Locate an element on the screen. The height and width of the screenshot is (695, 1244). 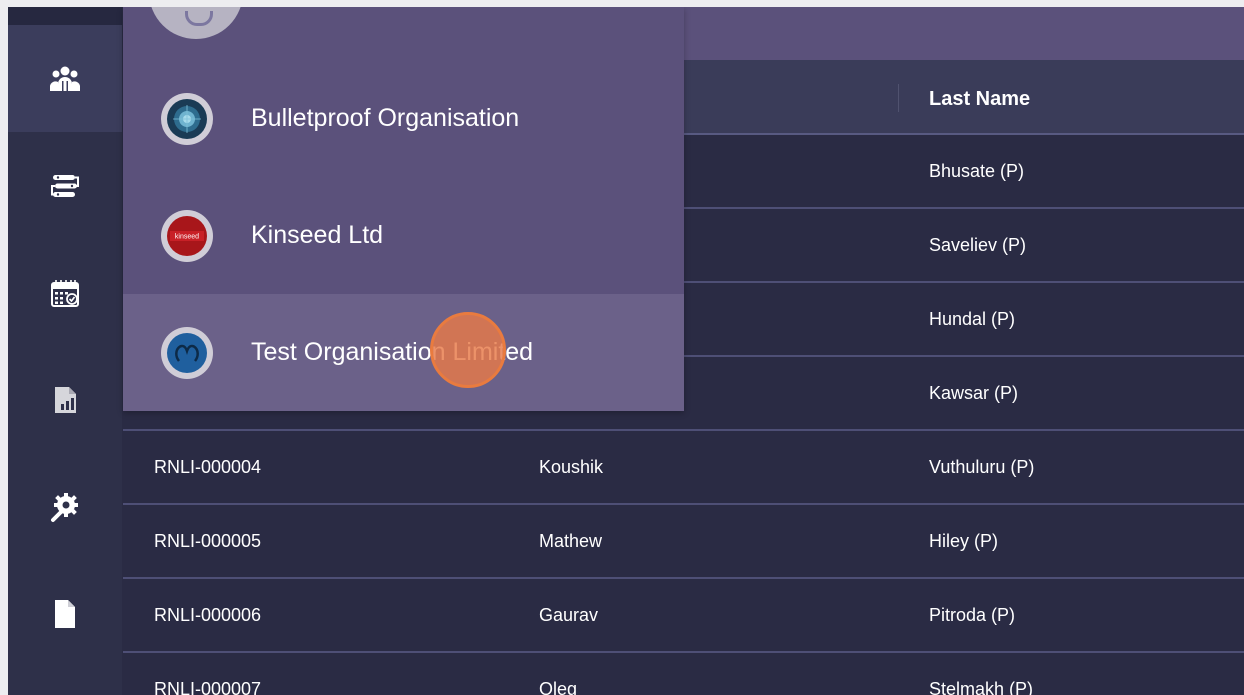
cell-id: RNLI-000004 is located at coordinates (208, 467).